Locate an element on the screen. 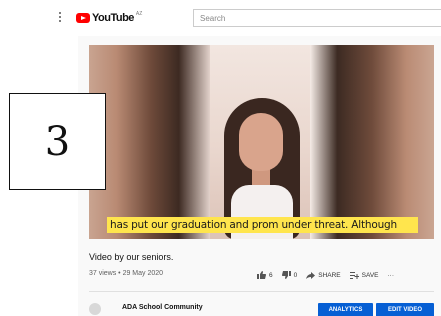 Image resolution: width=441 pixels, height=316 pixels. like-button: 6 is located at coordinates (265, 275).